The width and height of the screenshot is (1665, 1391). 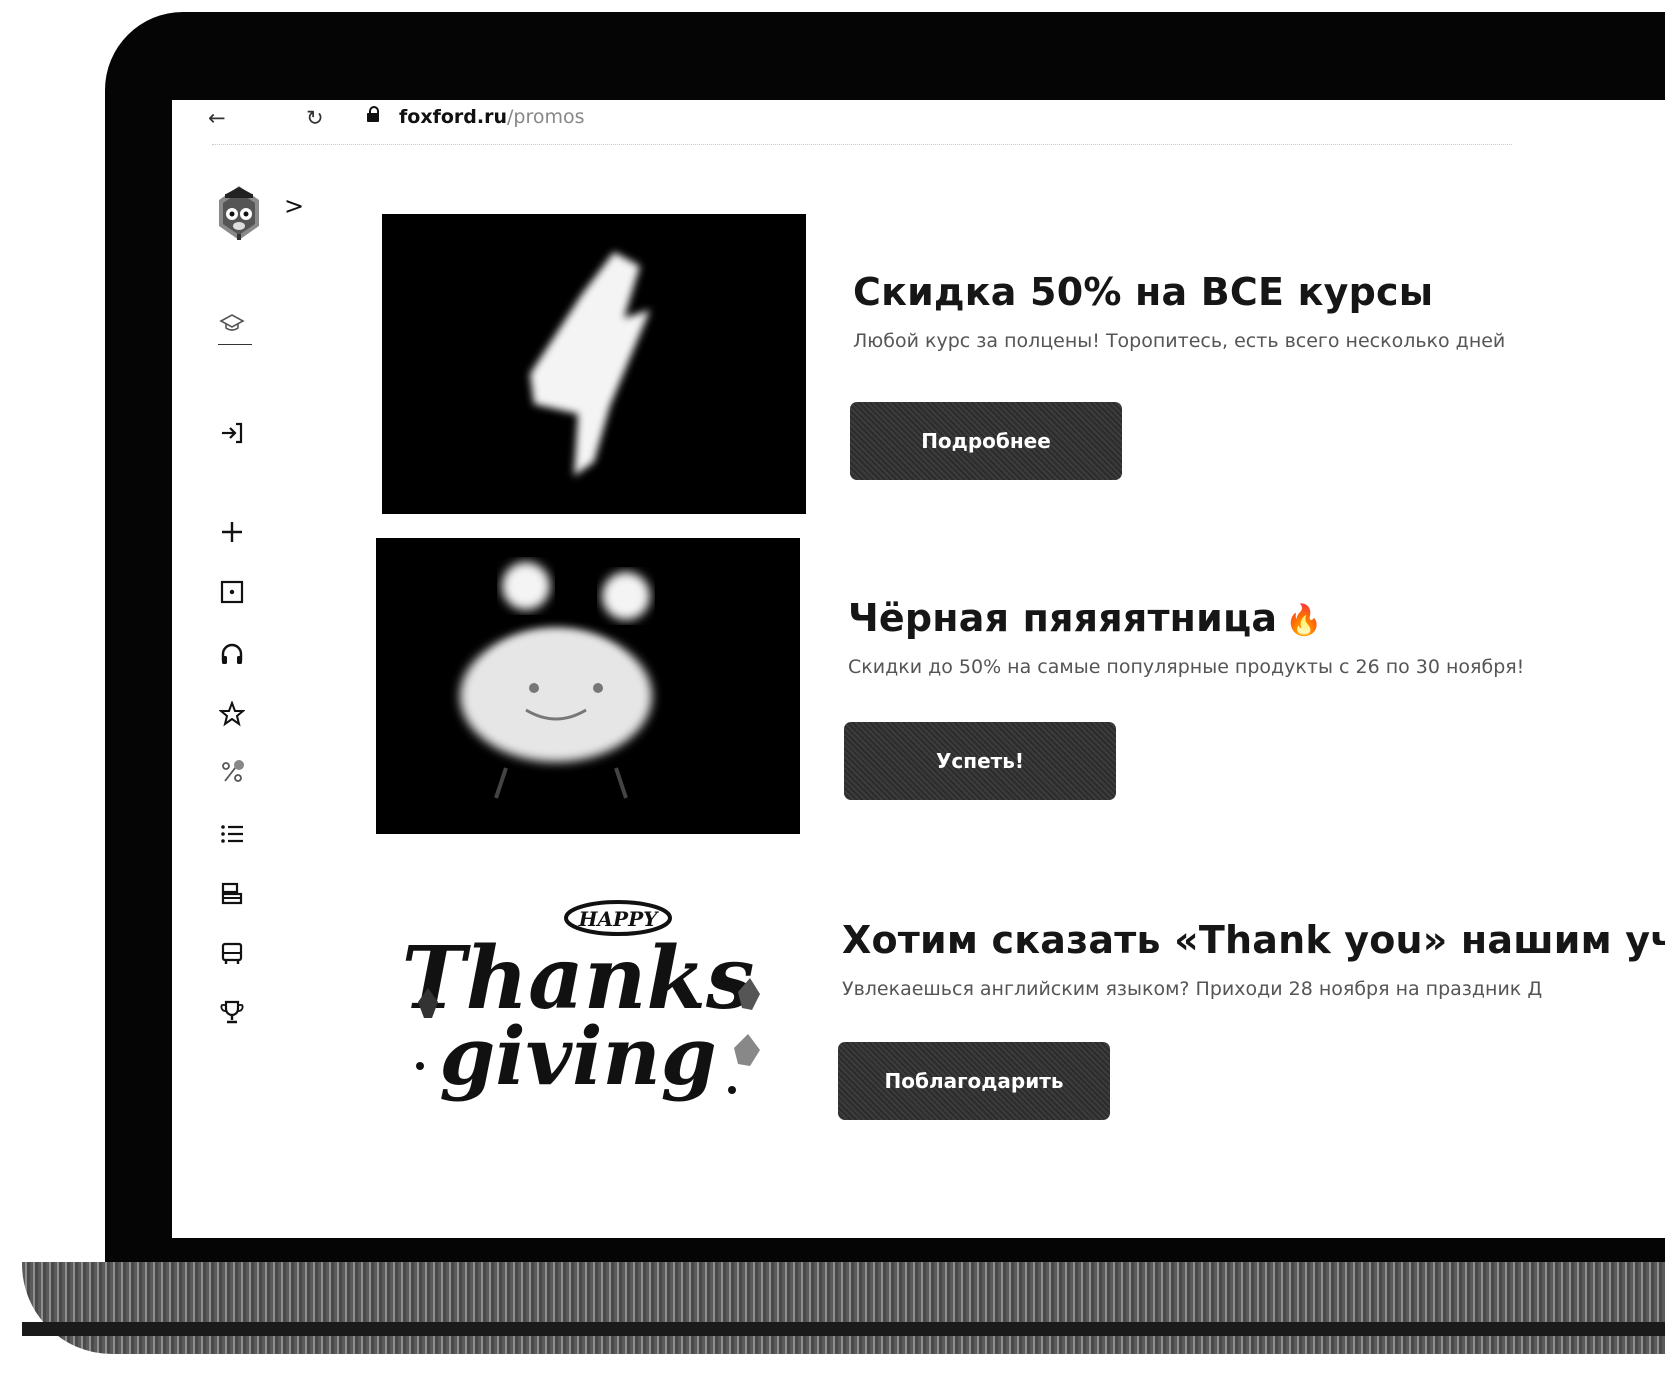 What do you see at coordinates (315, 118) in the screenshot?
I see `reload-icon: ↻` at bounding box center [315, 118].